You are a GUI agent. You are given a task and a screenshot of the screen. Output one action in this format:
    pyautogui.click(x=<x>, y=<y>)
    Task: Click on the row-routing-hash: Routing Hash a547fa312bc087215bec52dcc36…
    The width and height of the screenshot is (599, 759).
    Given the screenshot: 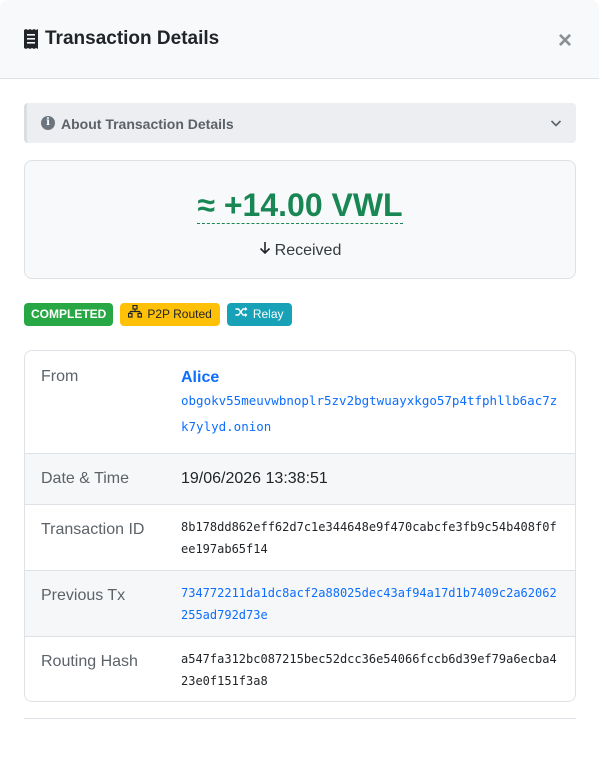 What is the action you would take?
    pyautogui.click(x=300, y=669)
    